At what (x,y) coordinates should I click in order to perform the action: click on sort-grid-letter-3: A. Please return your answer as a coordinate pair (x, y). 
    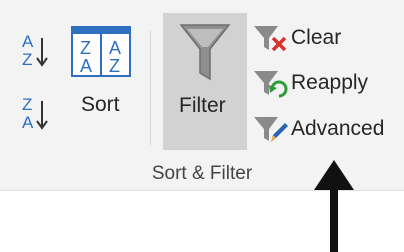
    Looking at the image, I should click on (86, 66).